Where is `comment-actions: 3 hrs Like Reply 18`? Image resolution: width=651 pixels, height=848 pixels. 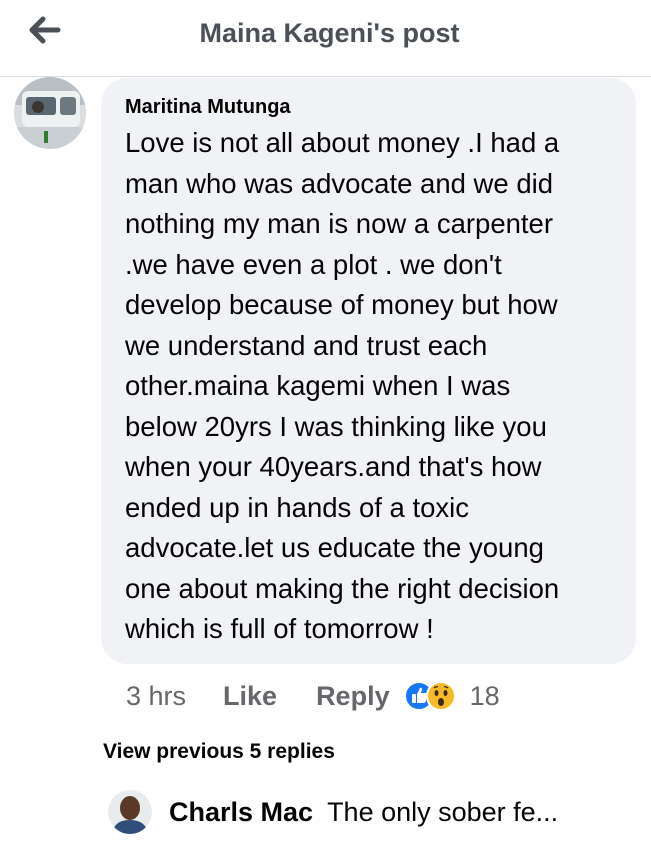
comment-actions: 3 hrs Like Reply 18 is located at coordinates (313, 696).